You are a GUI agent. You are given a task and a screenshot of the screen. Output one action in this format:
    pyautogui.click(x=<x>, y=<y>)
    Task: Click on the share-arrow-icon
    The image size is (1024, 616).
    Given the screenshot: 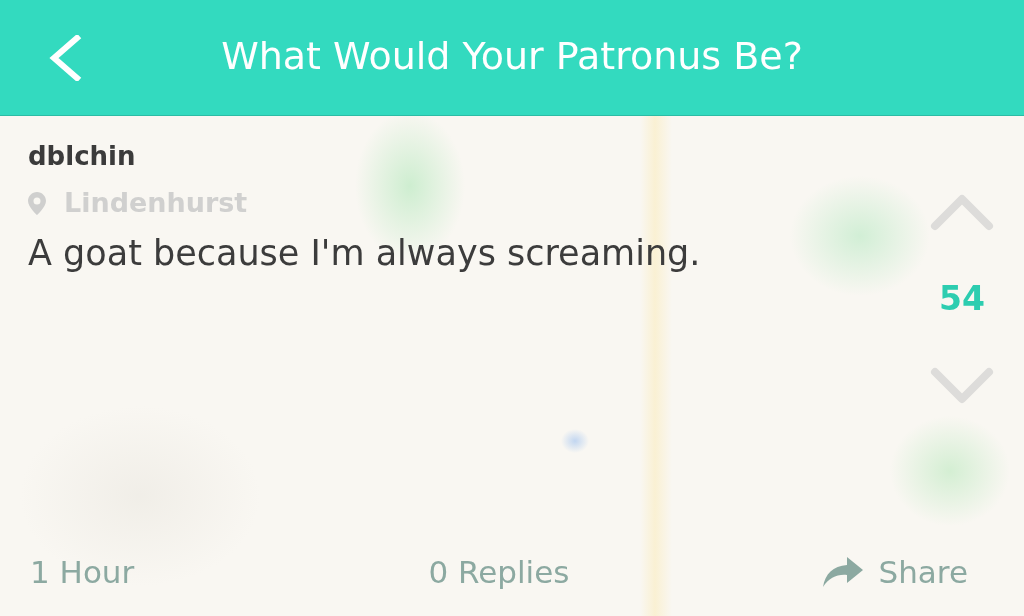 What is the action you would take?
    pyautogui.click(x=842, y=572)
    